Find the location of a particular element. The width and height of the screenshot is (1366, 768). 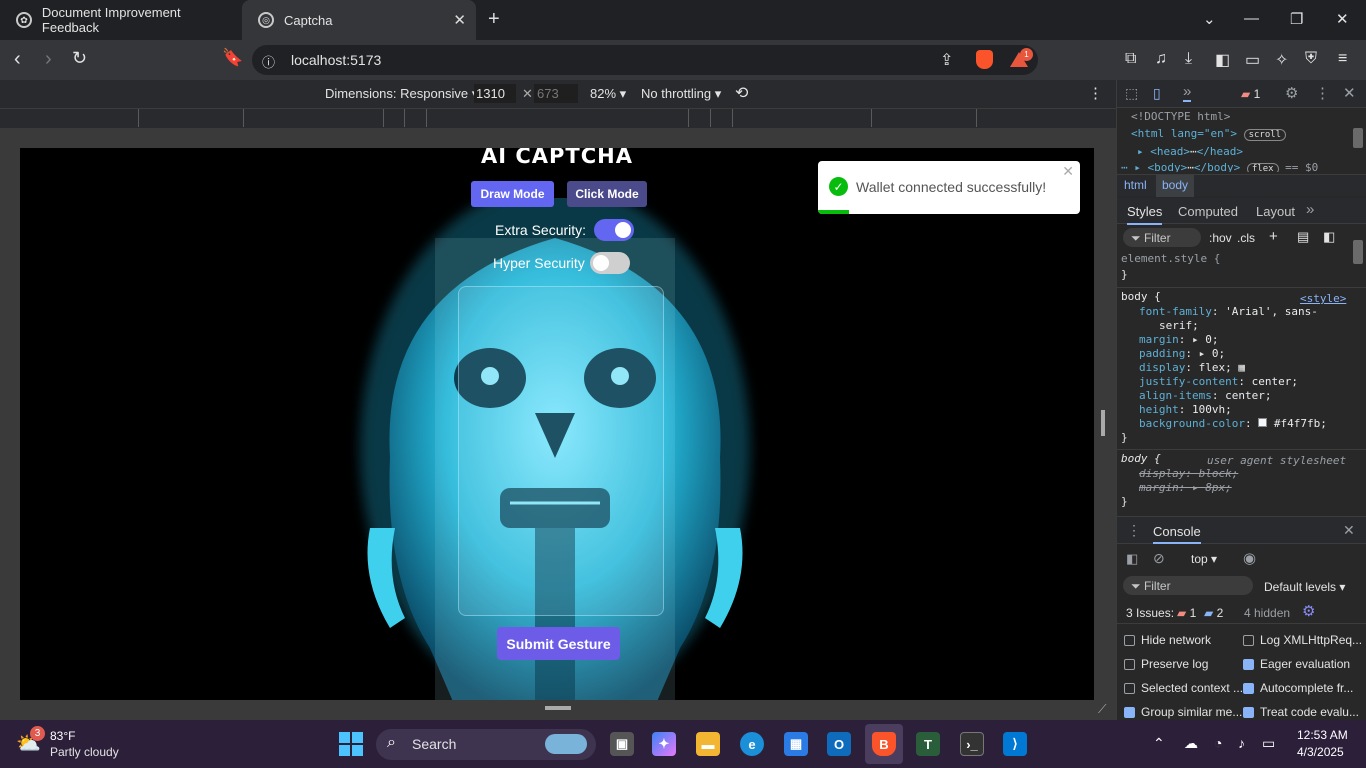

submit-gesture-button: Submit Gesture is located at coordinates (558, 643).